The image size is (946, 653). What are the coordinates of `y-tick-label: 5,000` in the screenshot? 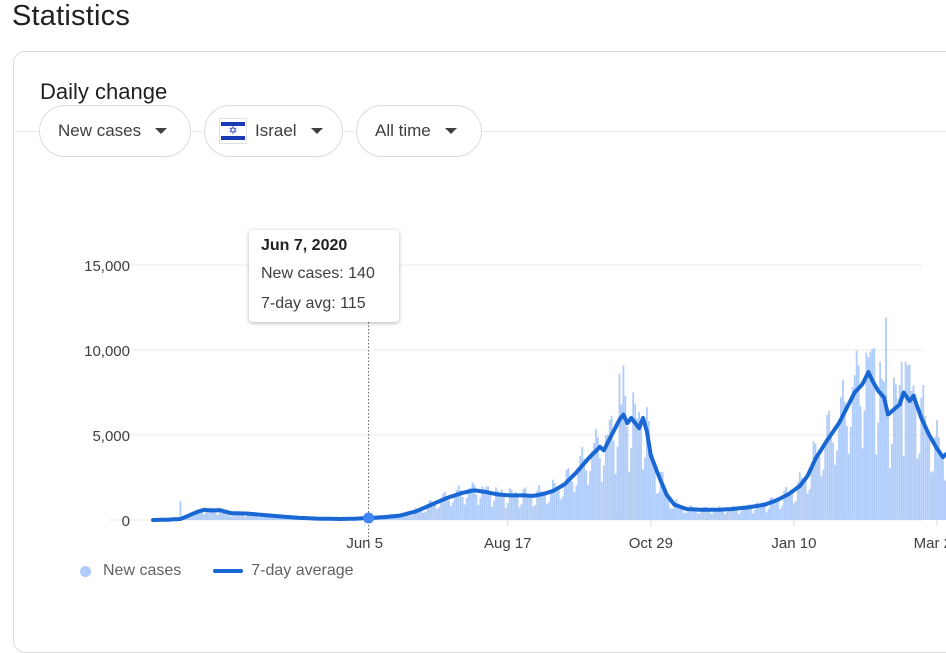 It's located at (111, 436).